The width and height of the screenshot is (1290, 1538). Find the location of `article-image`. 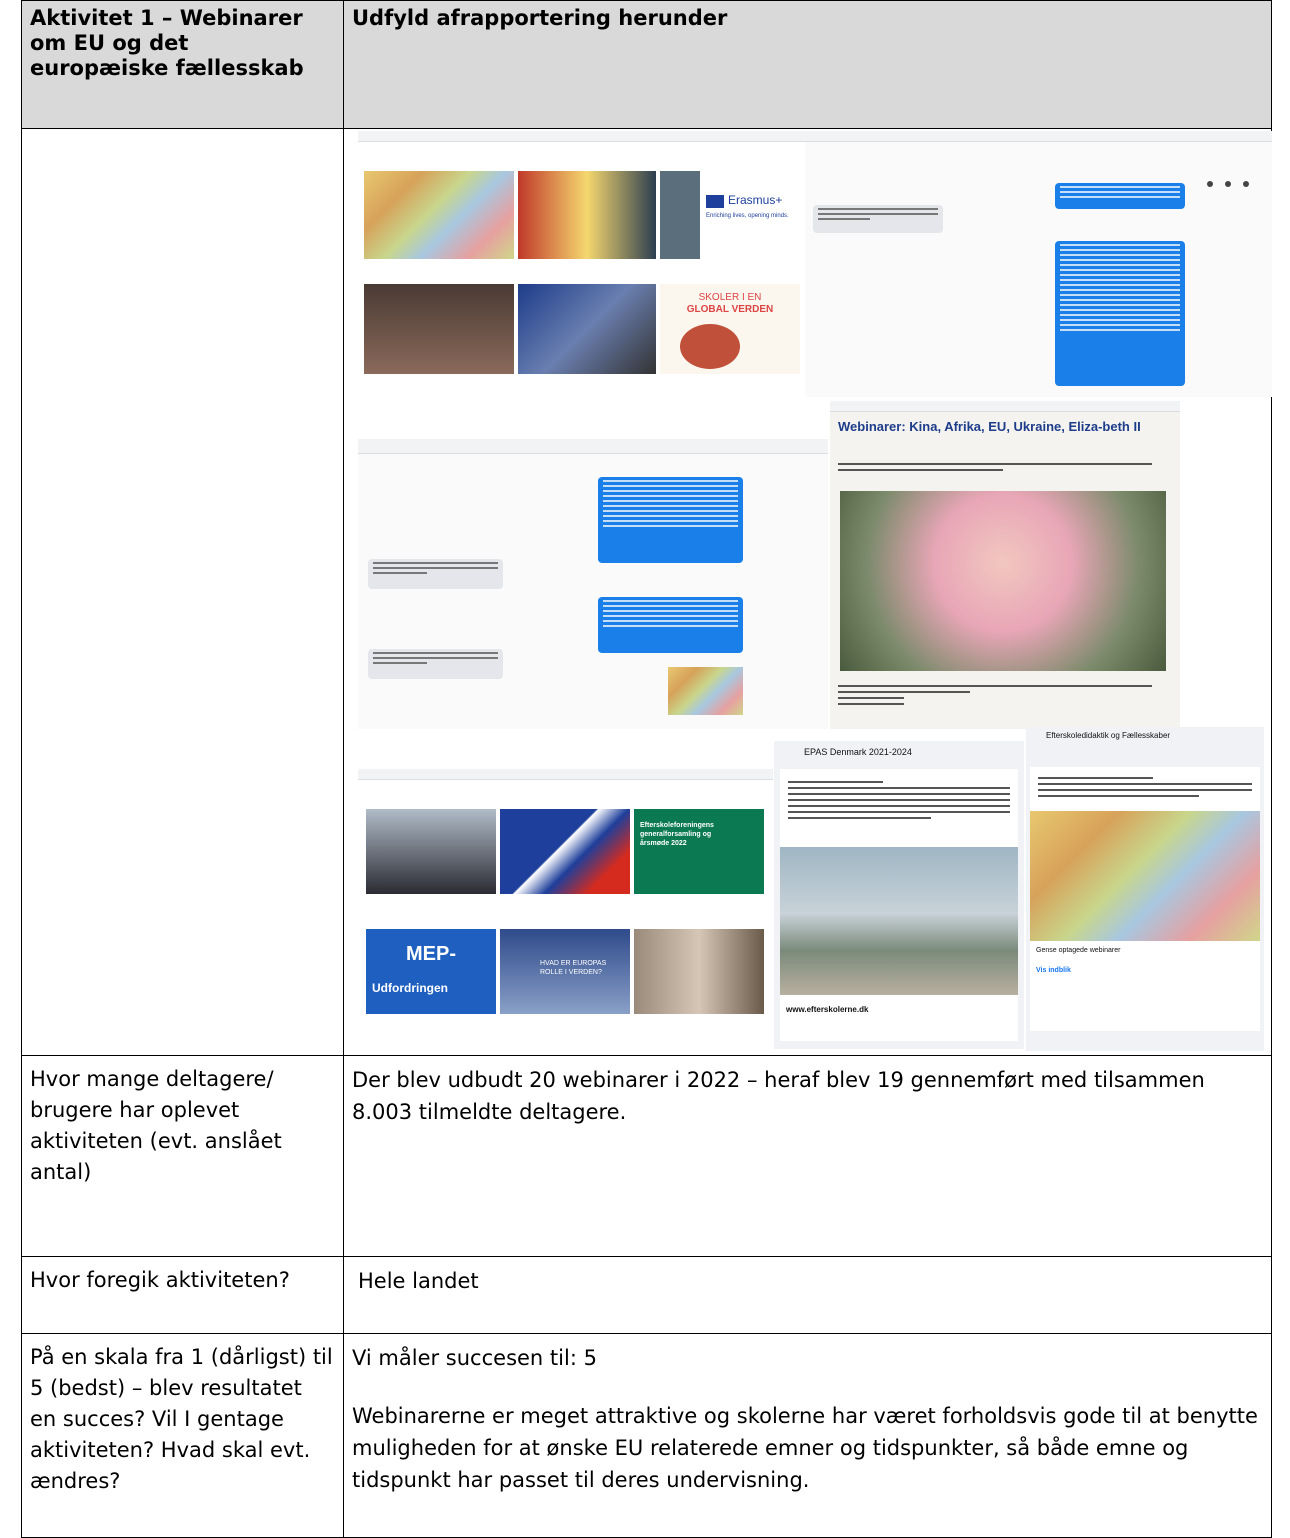

article-image is located at coordinates (1003, 581).